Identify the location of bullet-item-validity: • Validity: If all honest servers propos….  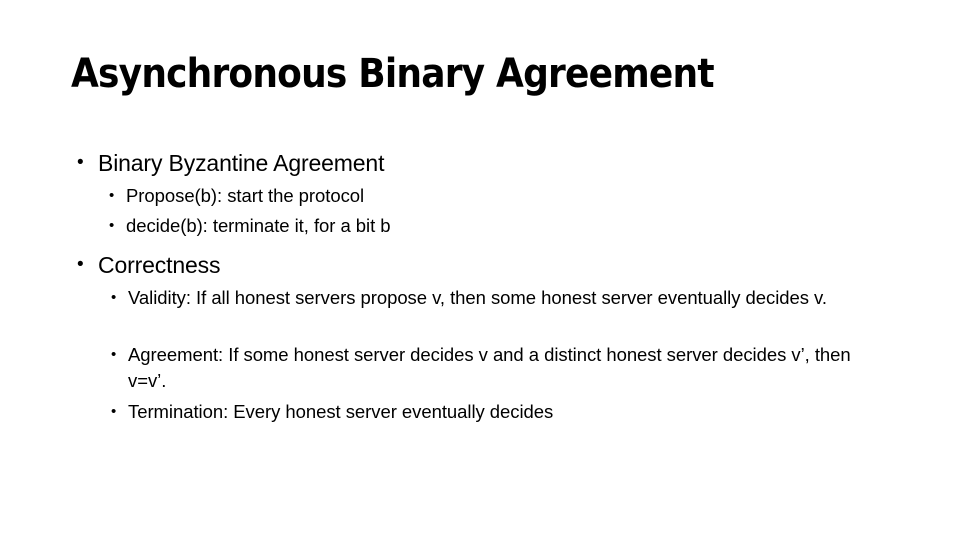
(491, 298).